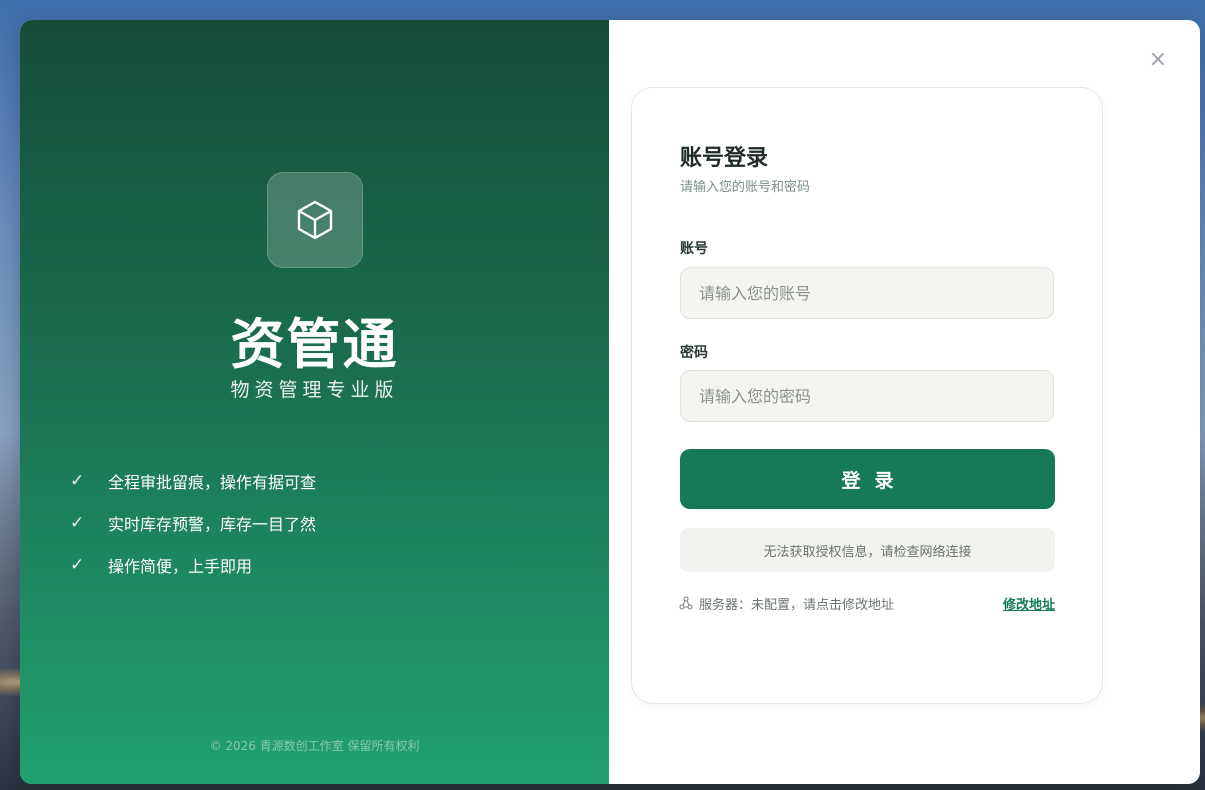 Image resolution: width=1205 pixels, height=790 pixels. Describe the element at coordinates (1029, 603) in the screenshot. I see `modify-address-link: 修改地址` at that location.